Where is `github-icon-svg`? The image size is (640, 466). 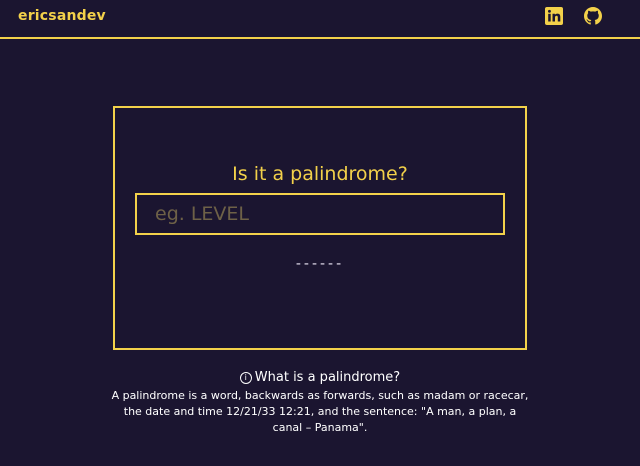
github-icon-svg is located at coordinates (593, 16).